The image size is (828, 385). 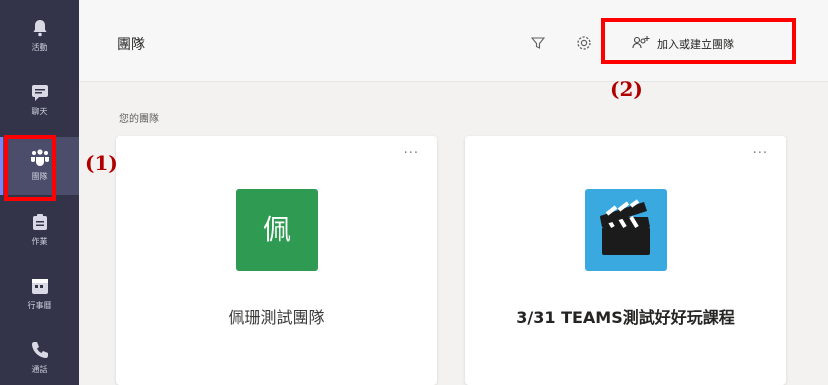 I want to click on rail-item-calls: 通話, so click(x=39, y=357).